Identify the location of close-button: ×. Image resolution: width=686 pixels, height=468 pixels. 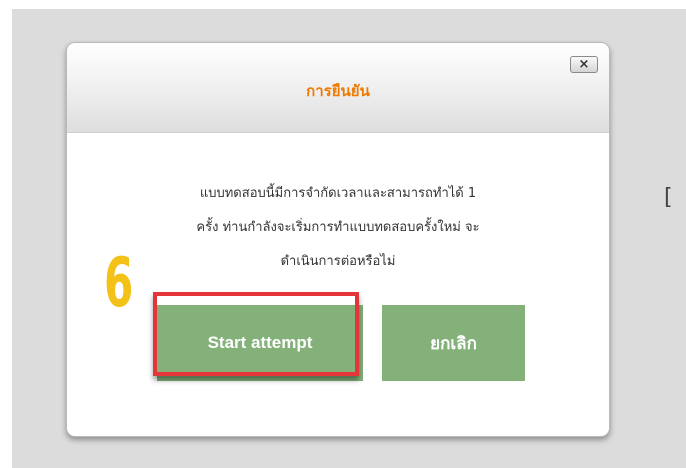
(584, 64).